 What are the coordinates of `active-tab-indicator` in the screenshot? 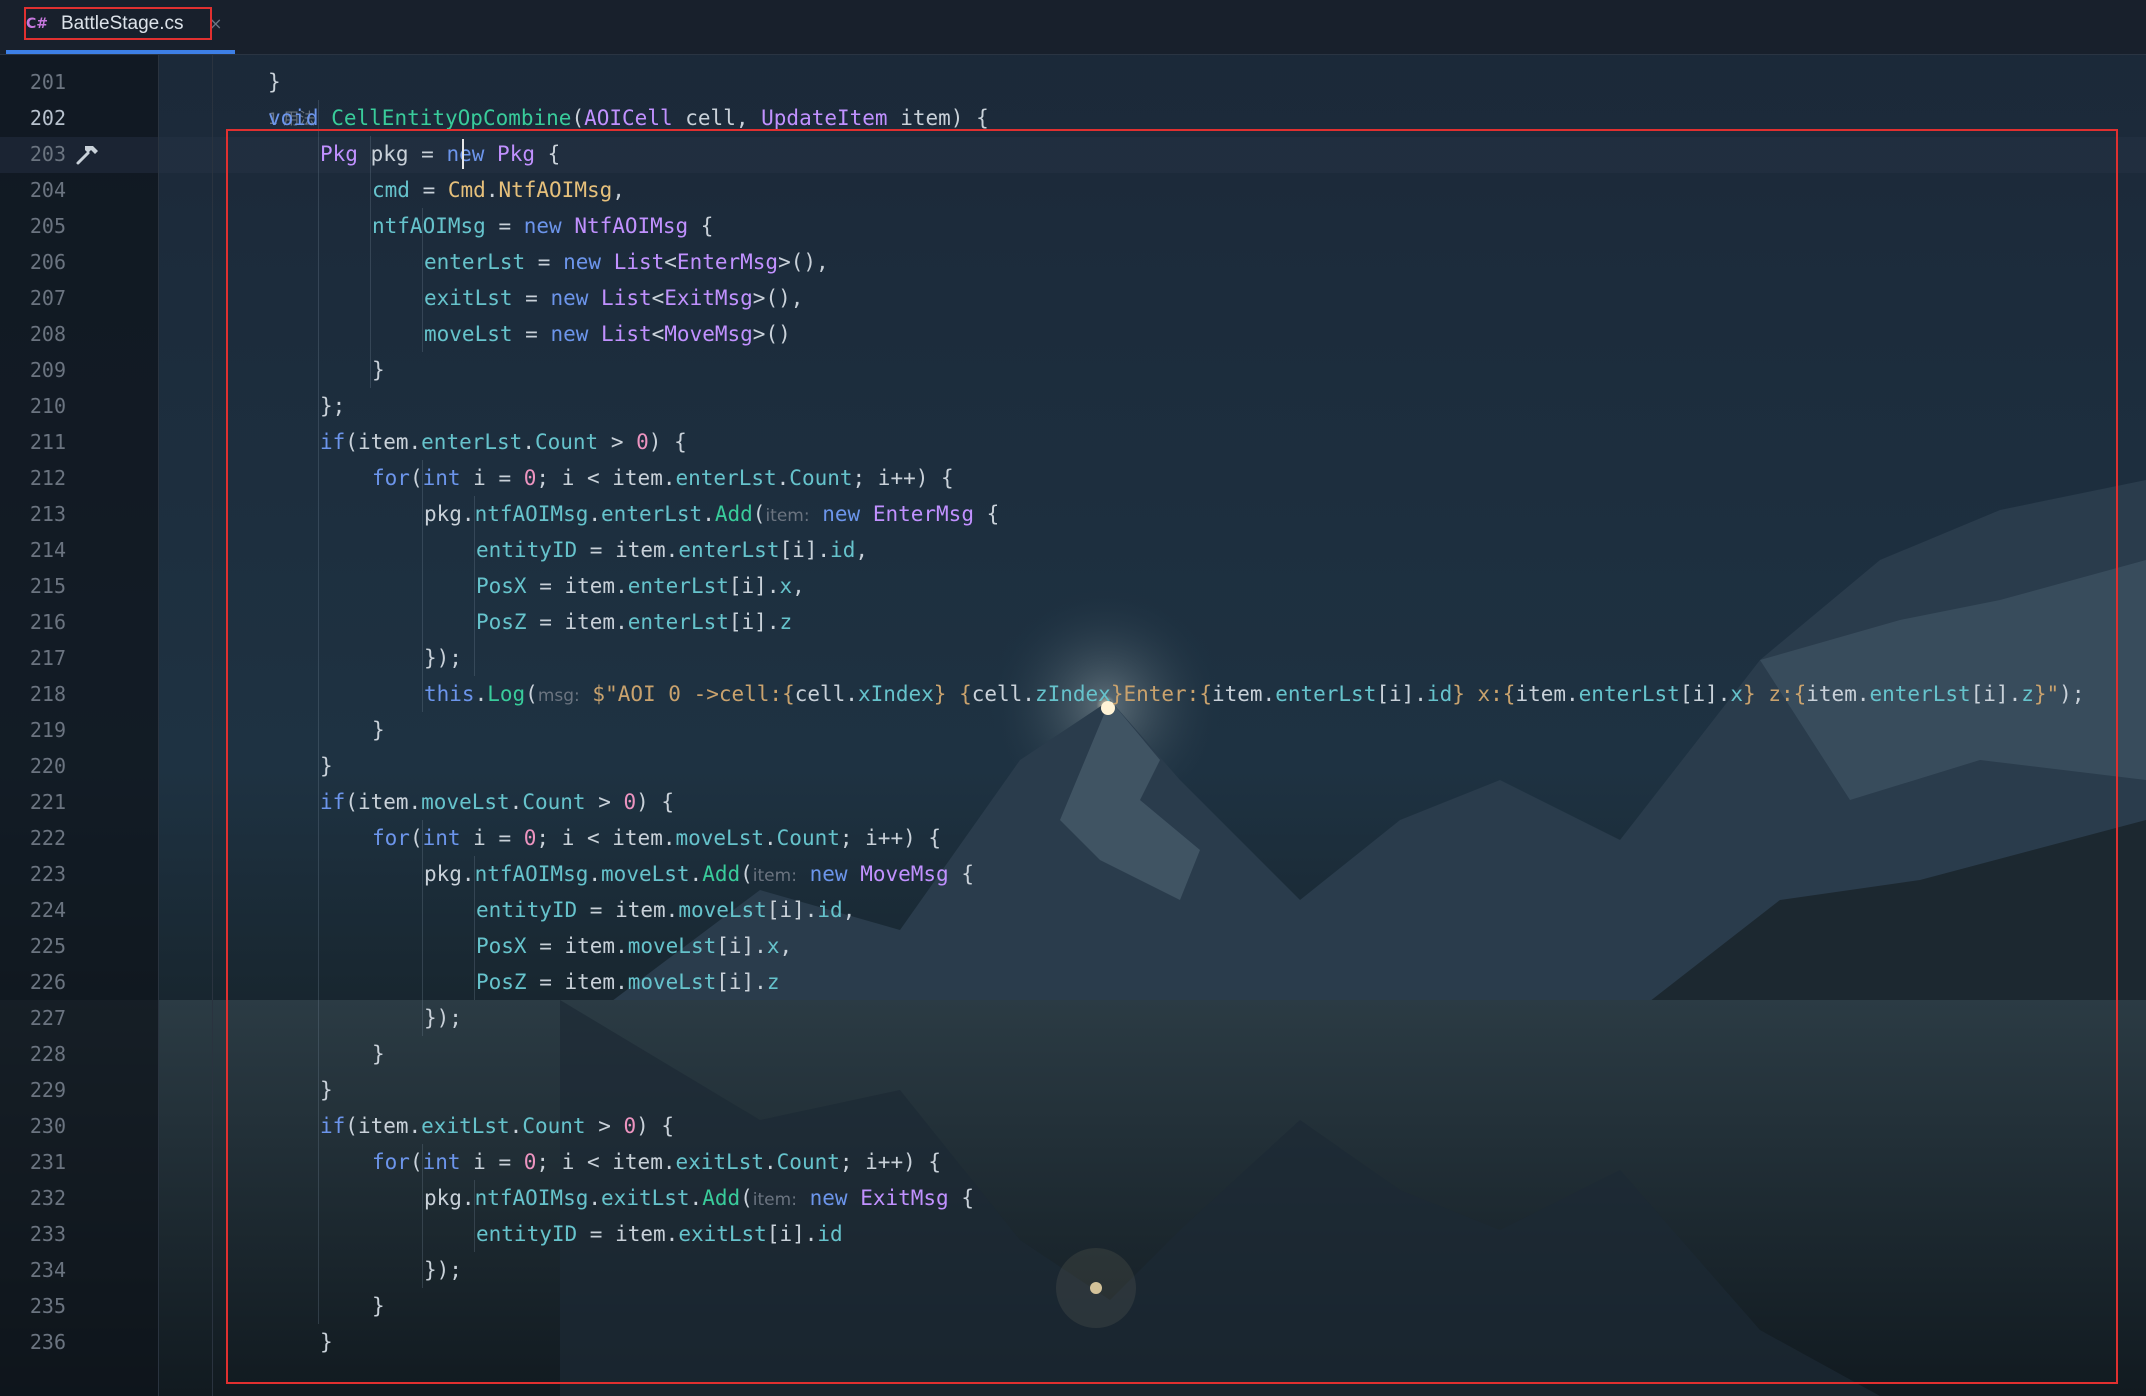 It's located at (120, 52).